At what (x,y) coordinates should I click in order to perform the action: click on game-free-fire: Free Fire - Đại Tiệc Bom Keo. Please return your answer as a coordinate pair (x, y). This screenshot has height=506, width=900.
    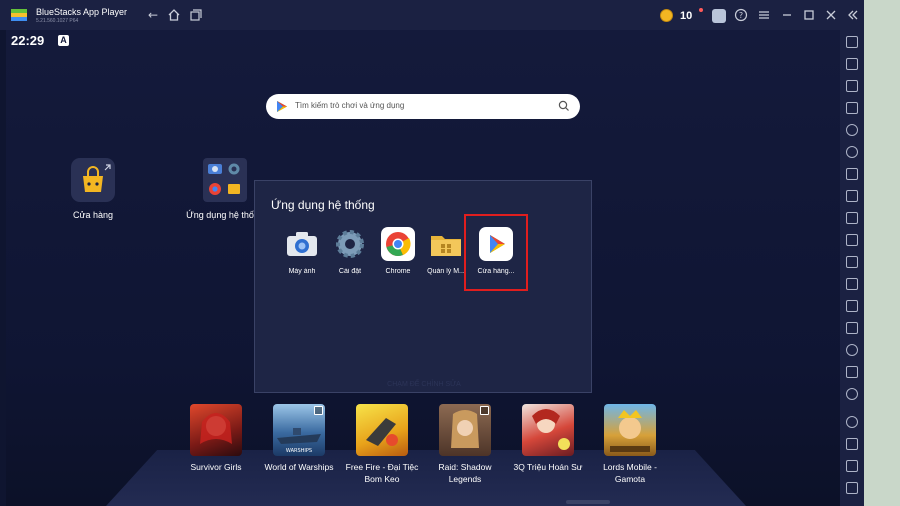
    Looking at the image, I should click on (382, 444).